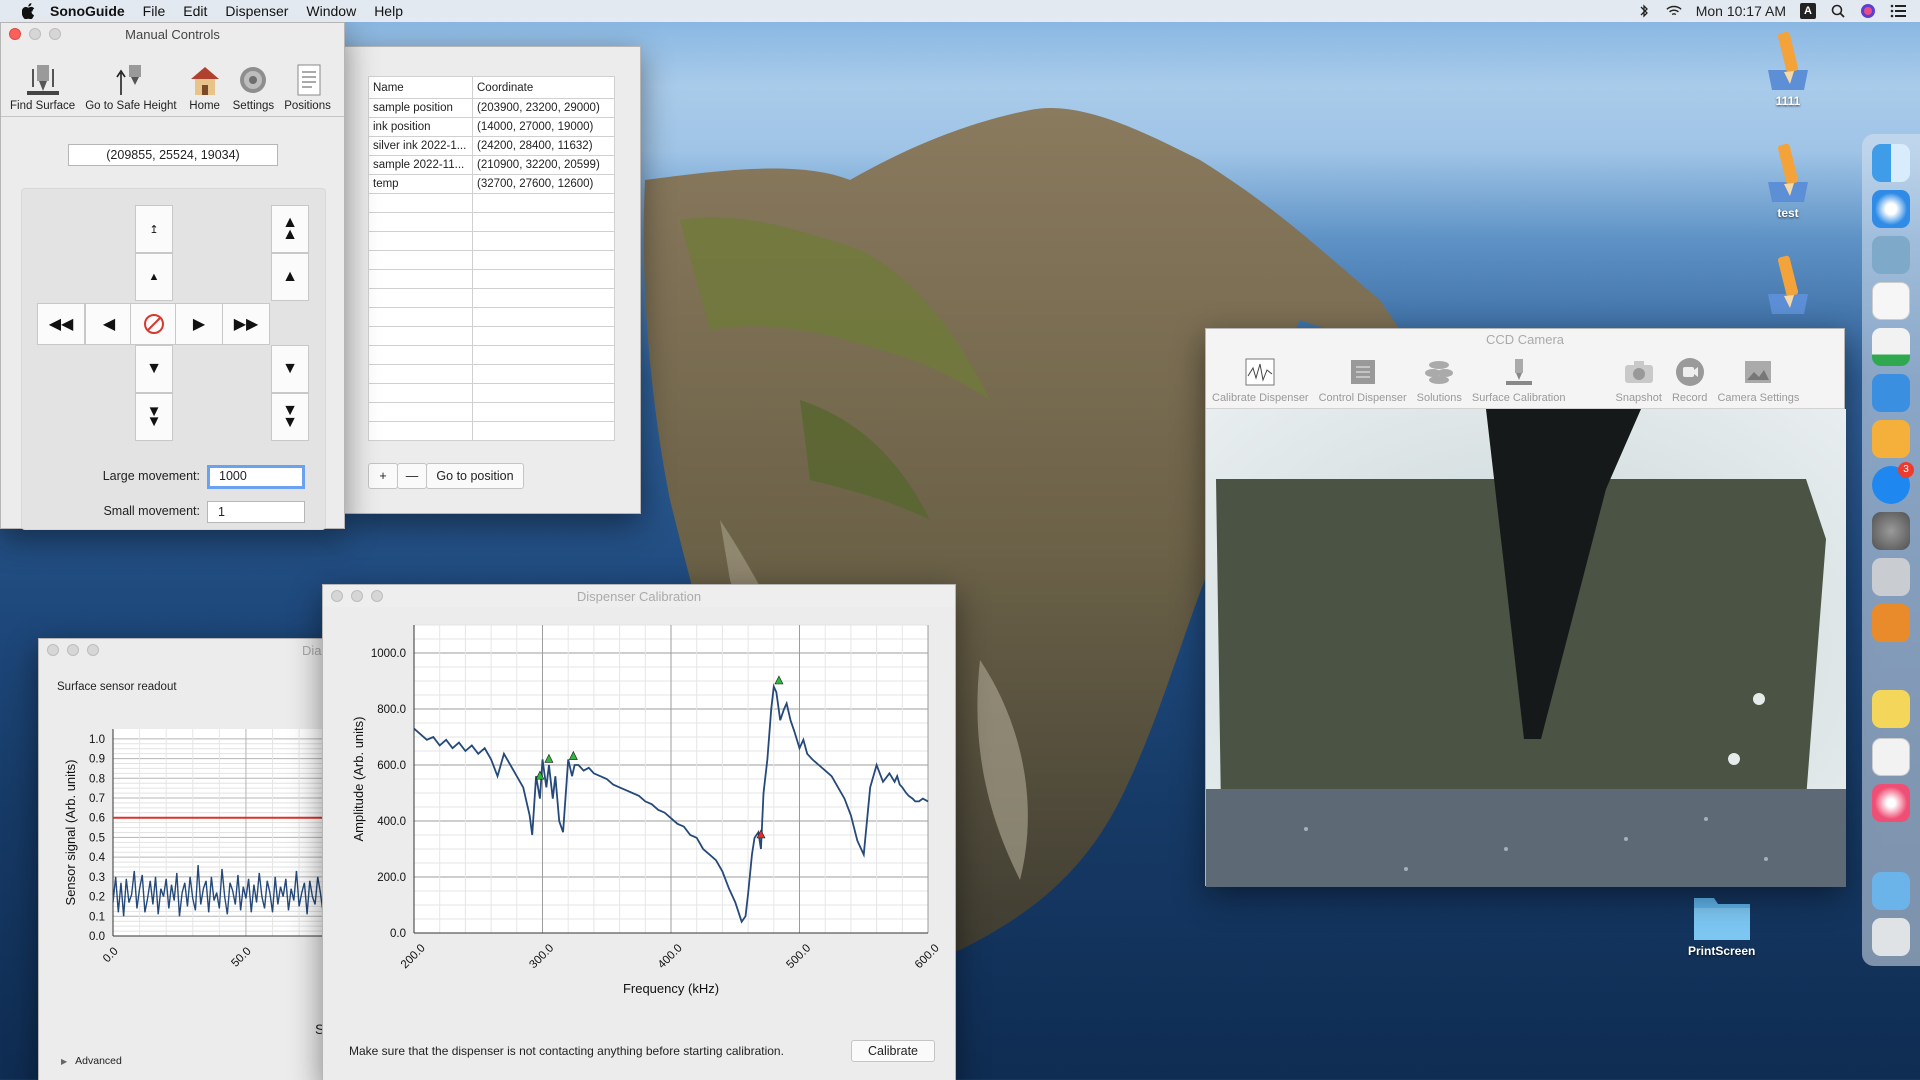 This screenshot has height=1080, width=1920. I want to click on y-tick-label: 200.0, so click(391, 878).